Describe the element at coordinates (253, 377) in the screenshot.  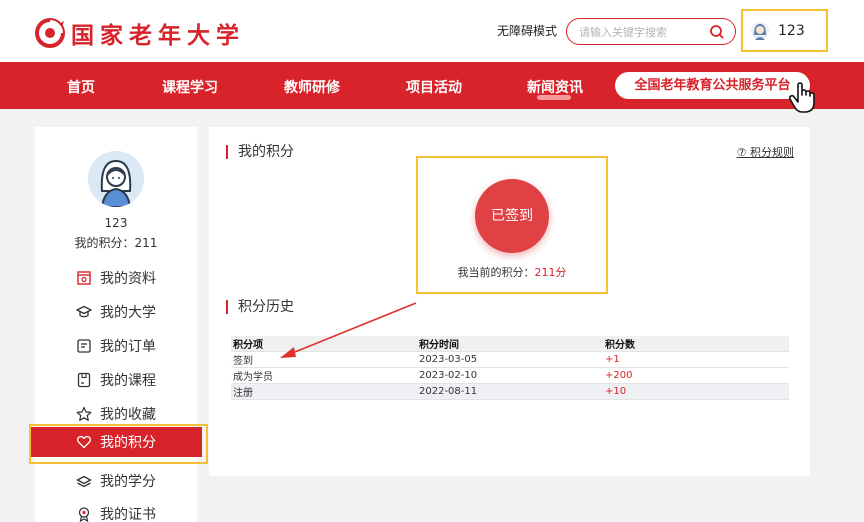
I see `table-cell: 成为学员` at that location.